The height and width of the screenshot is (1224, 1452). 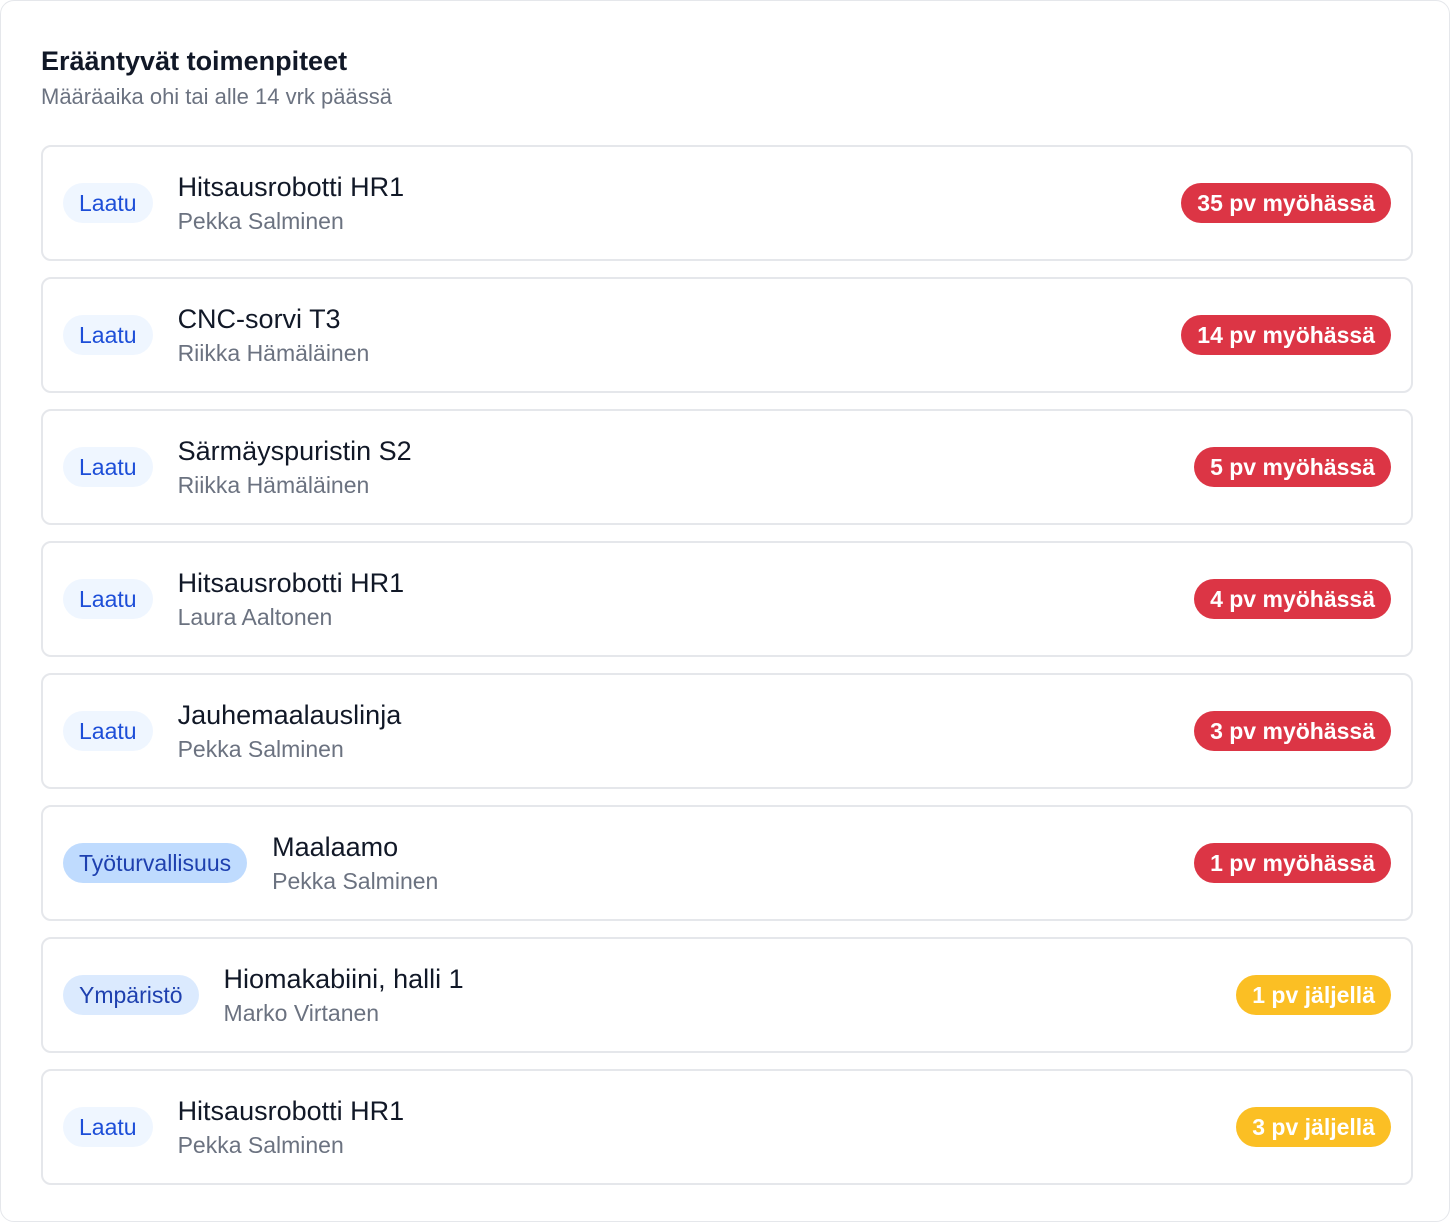 I want to click on action-target: Särmäyspuristin S2, so click(x=294, y=451).